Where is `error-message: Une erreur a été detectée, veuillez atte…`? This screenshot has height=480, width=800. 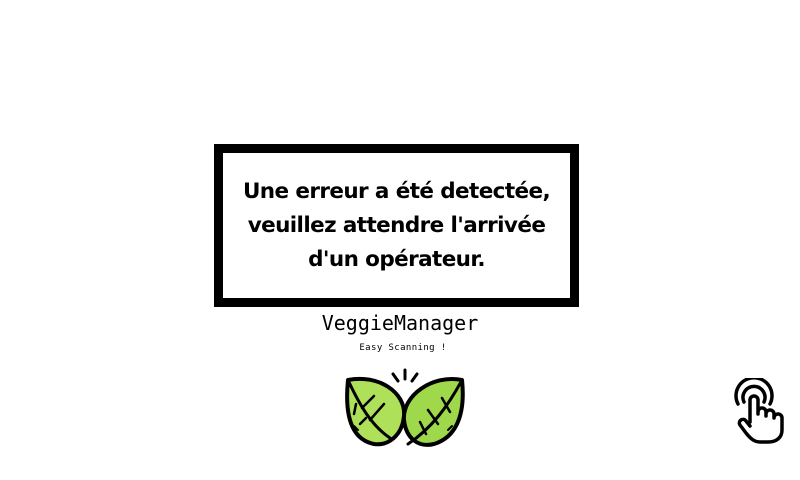
error-message: Une erreur a été detectée, veuillez atte… is located at coordinates (396, 226).